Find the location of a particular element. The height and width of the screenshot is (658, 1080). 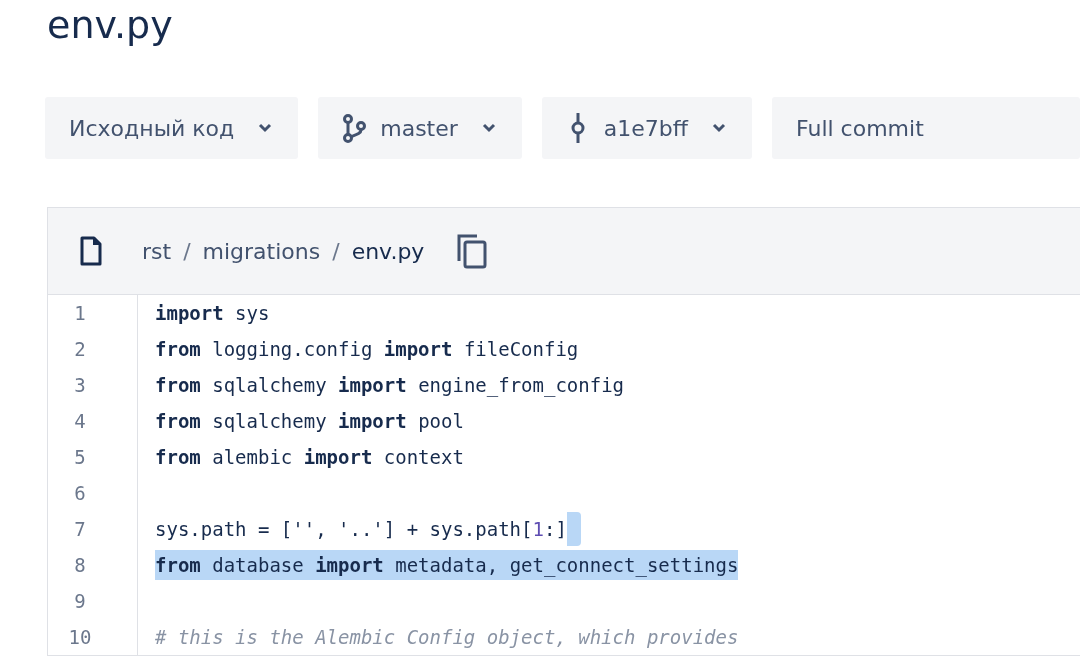

line-number: 5 is located at coordinates (80, 457).